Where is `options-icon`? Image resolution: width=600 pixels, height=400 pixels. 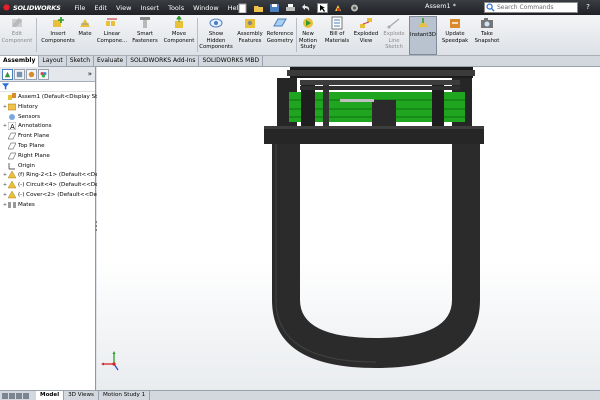
options-icon is located at coordinates (354, 7).